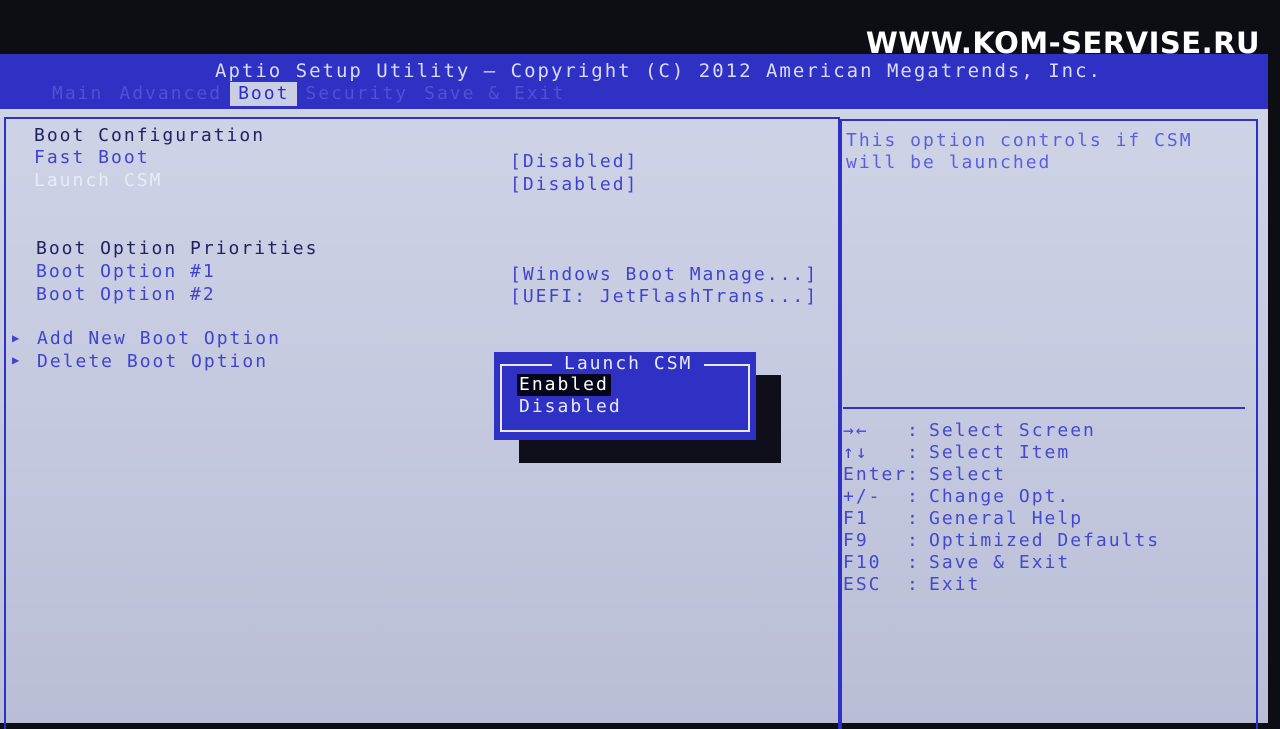  What do you see at coordinates (1044, 408) in the screenshot?
I see `help-divider` at bounding box center [1044, 408].